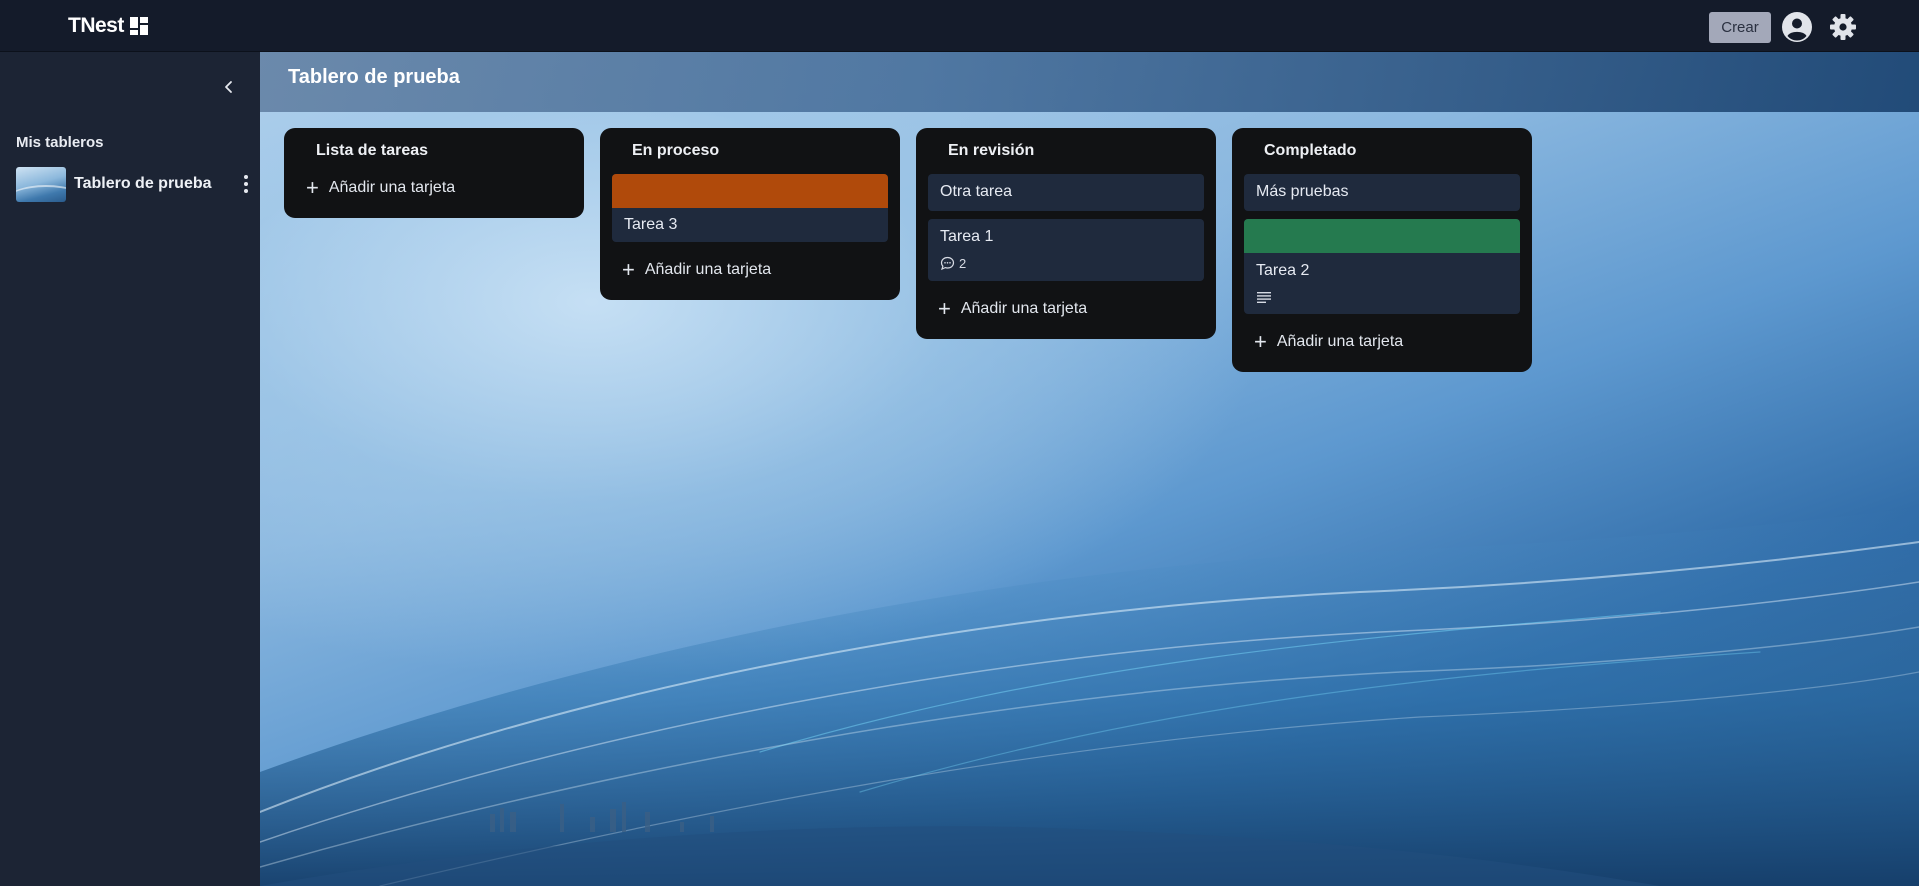  I want to click on user-circle-icon, so click(1797, 27).